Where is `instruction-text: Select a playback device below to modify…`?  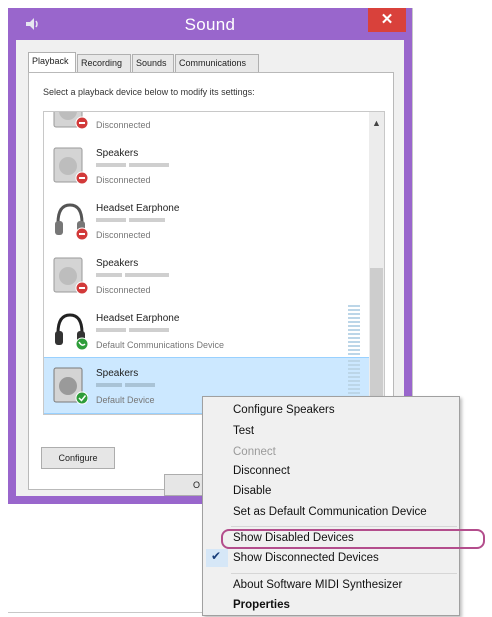
instruction-text: Select a playback device below to modify… is located at coordinates (149, 92).